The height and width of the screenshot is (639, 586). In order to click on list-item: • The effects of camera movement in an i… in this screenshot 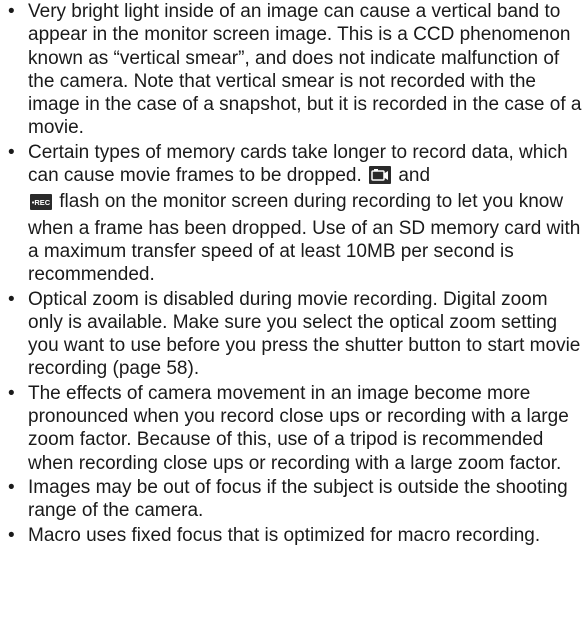, I will do `click(295, 428)`.